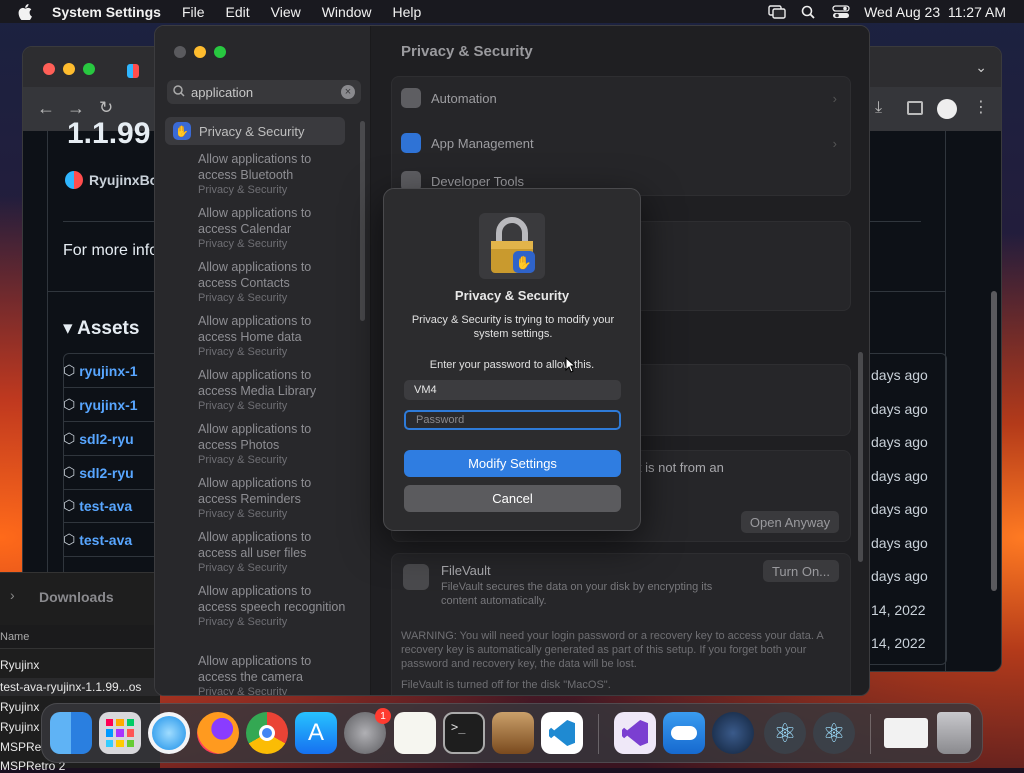  I want to click on weather-icon, so click(684, 733).